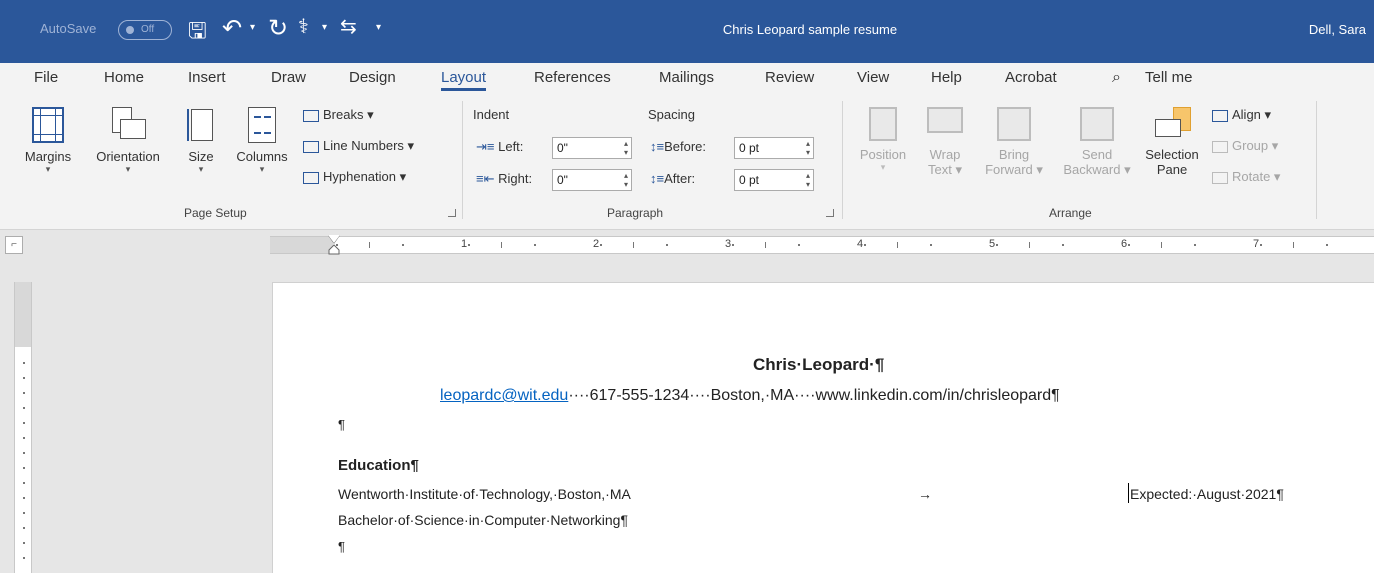 The image size is (1374, 573). Describe the element at coordinates (946, 77) in the screenshot. I see `tab-help: Help` at that location.